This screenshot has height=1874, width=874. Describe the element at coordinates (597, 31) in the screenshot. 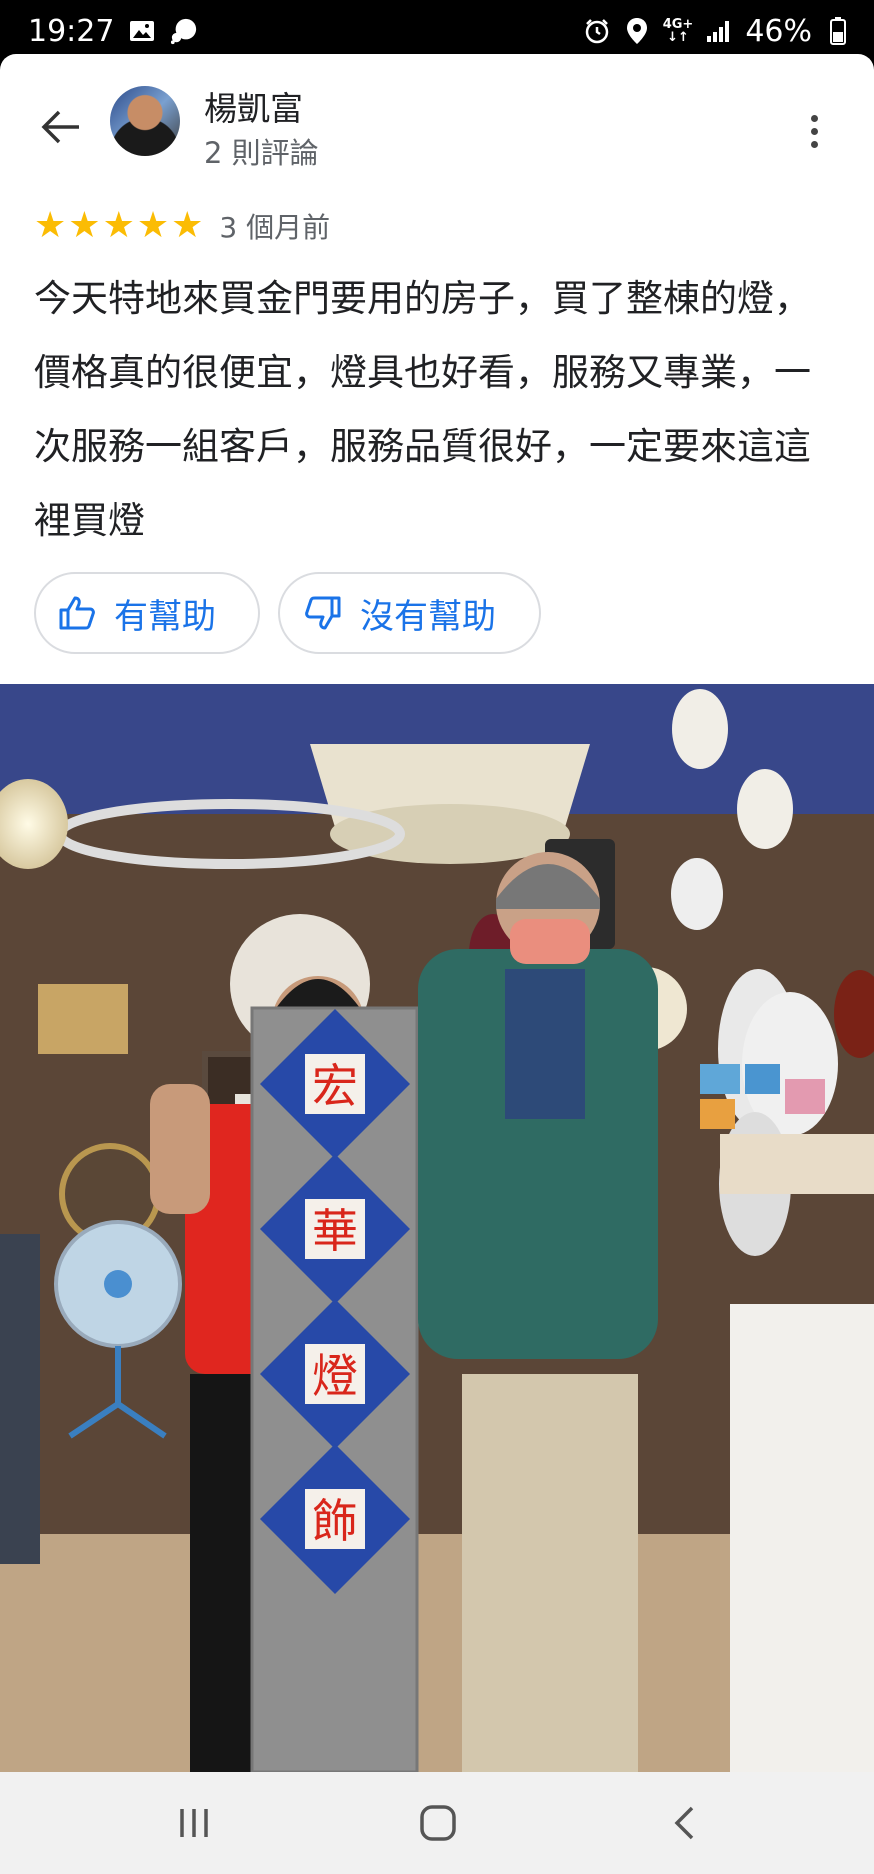

I see `alarm-icon` at that location.